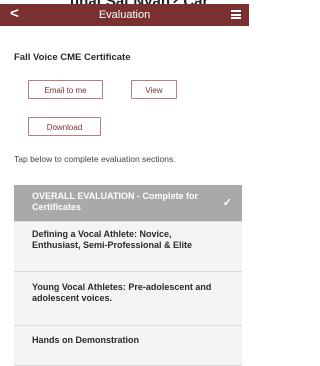 The height and width of the screenshot is (366, 320). I want to click on navigation-bar: < Evaluation, so click(124, 15).